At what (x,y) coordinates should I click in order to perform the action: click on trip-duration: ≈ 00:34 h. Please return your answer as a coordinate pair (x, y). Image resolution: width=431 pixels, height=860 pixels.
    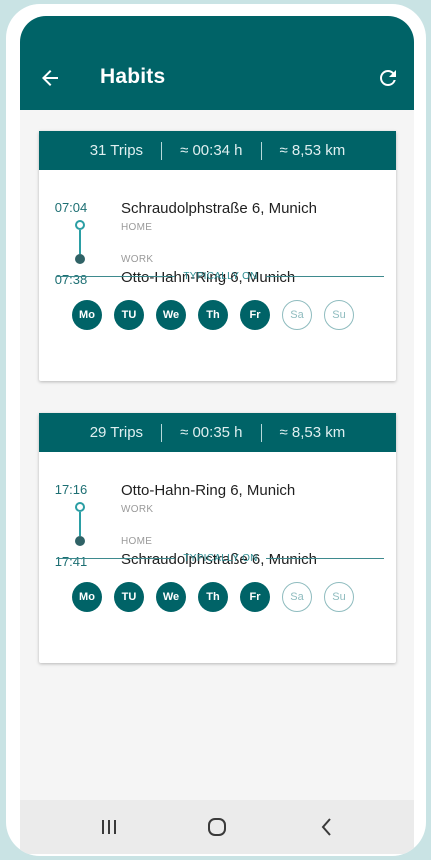
    Looking at the image, I should click on (211, 150).